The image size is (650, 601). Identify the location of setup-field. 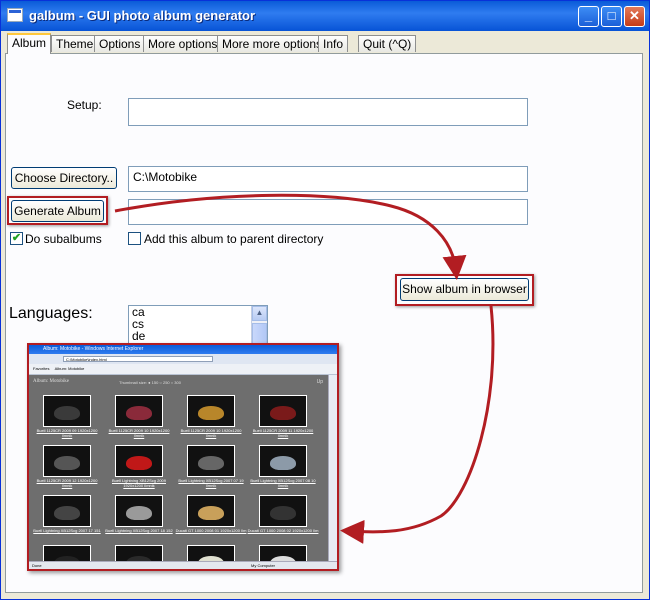
(328, 112).